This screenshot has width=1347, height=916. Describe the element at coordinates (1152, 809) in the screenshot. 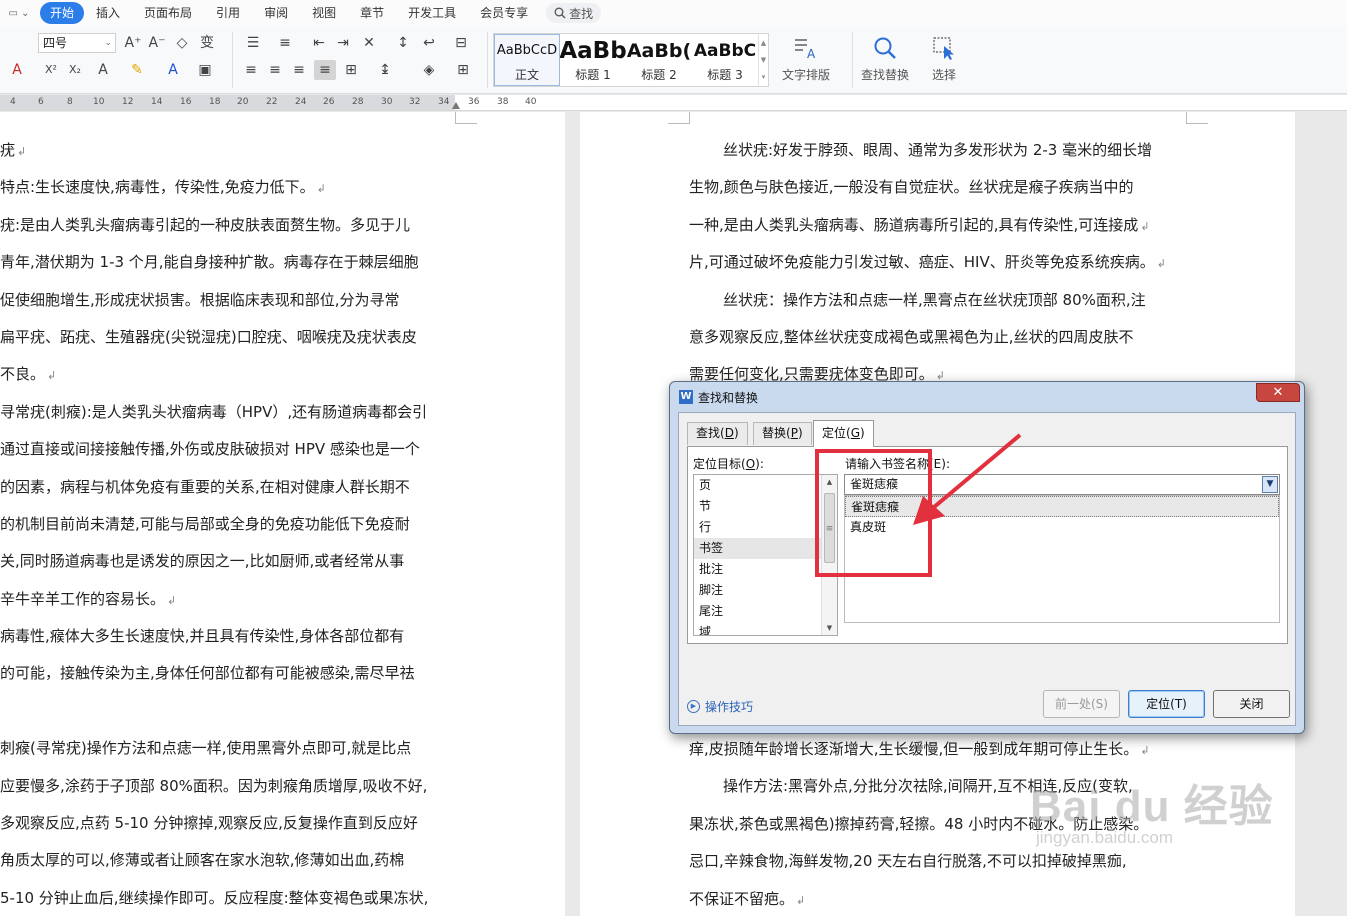

I see `baidu-watermark: Bai du 经验 jingyan.baidu.com` at that location.